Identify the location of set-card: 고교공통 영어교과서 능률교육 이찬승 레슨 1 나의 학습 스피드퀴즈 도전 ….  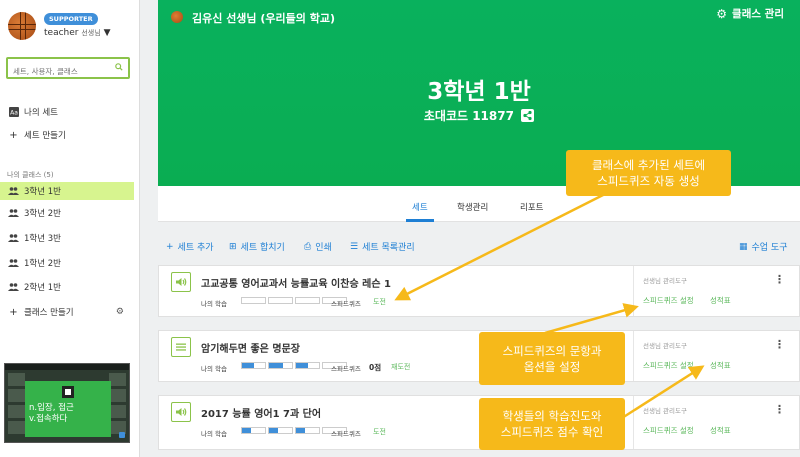
(479, 291).